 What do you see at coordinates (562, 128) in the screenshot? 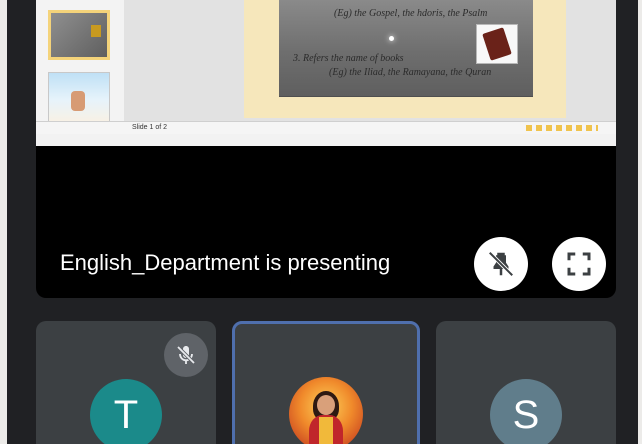
I see `status-bar-controls` at bounding box center [562, 128].